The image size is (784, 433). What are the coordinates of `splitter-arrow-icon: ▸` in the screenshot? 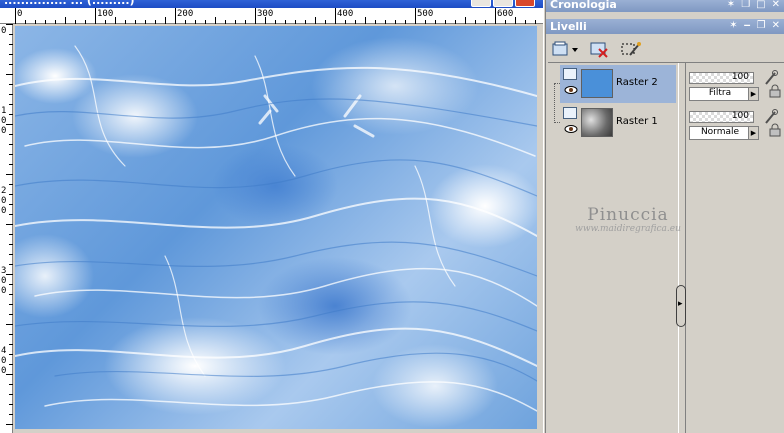 It's located at (680, 304).